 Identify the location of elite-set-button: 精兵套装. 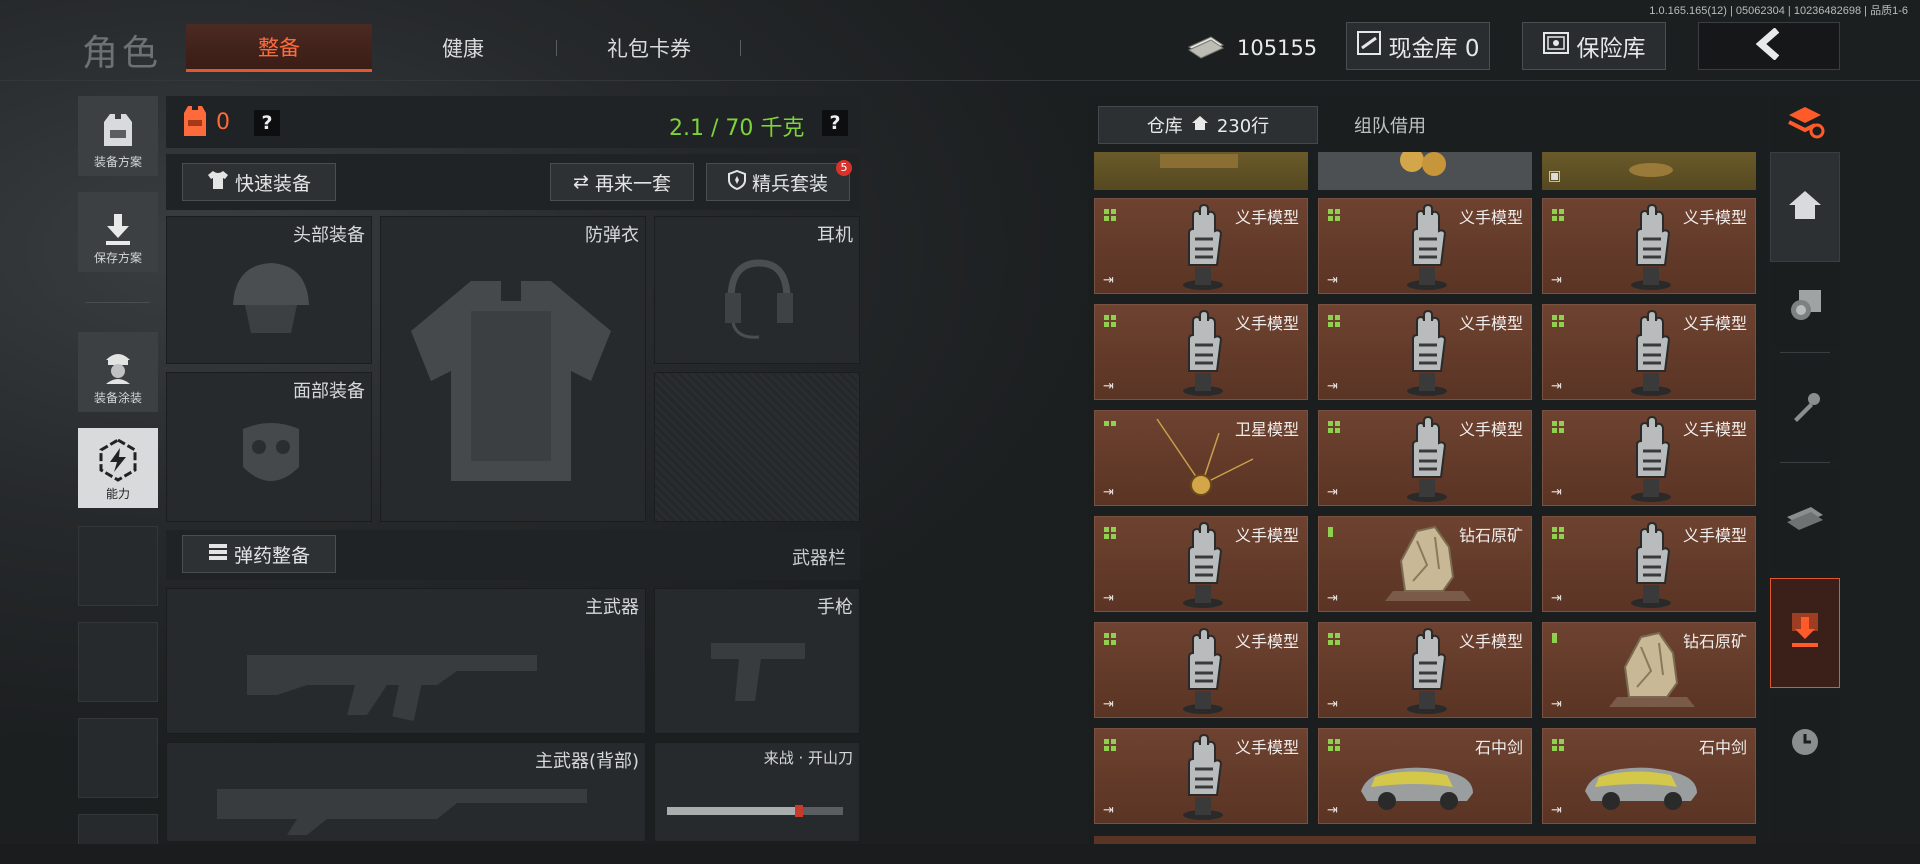
(778, 182).